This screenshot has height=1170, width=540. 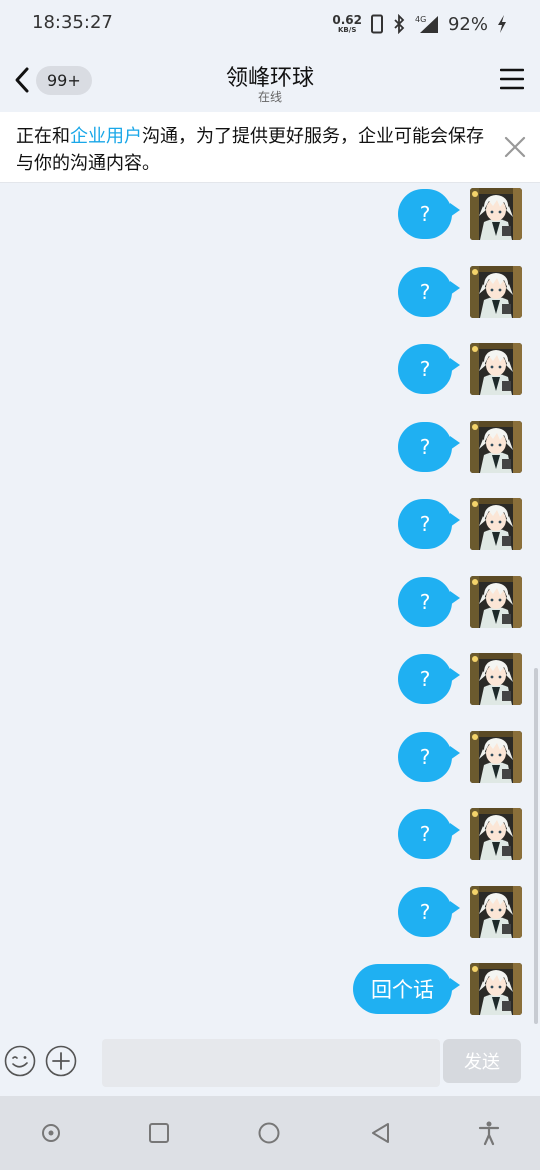 What do you see at coordinates (467, 24) in the screenshot?
I see `battery-percent: 92%` at bounding box center [467, 24].